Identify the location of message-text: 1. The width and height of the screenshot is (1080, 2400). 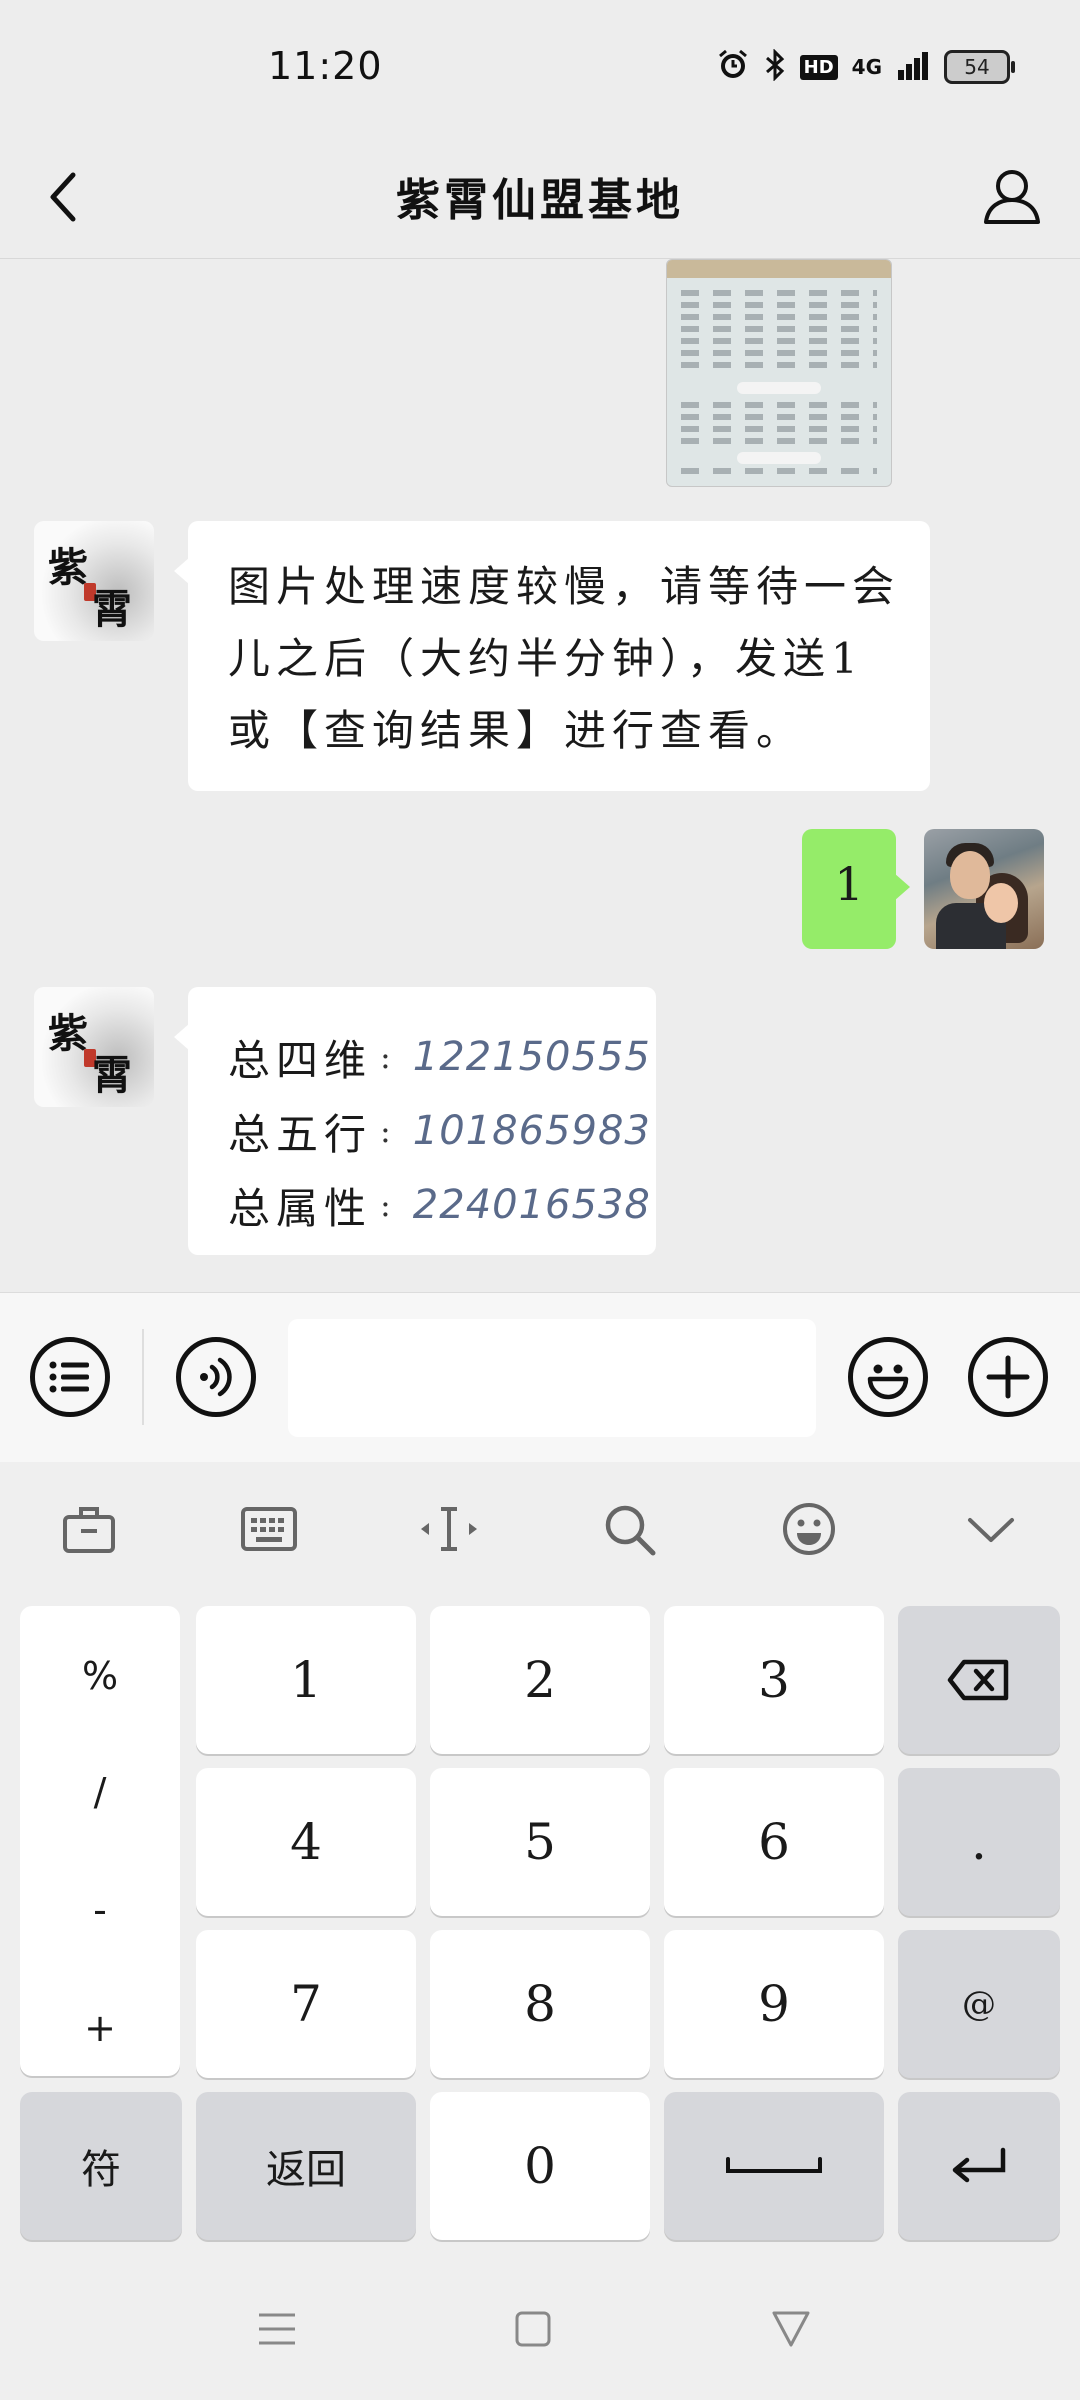
(849, 884).